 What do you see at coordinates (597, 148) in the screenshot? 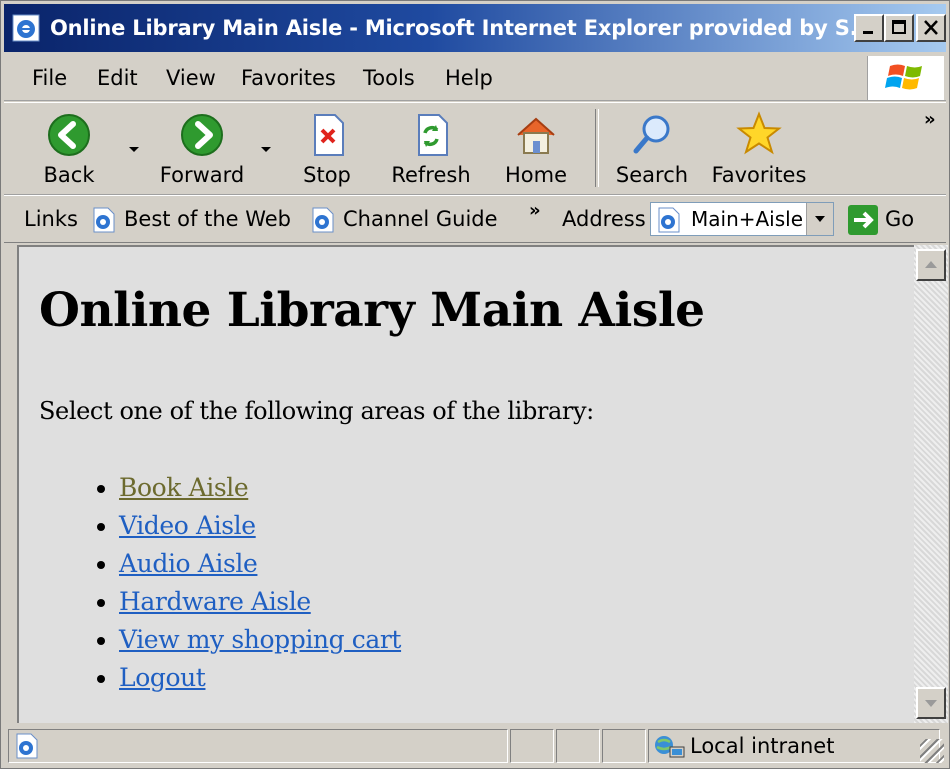
I see `toolbar-separator` at bounding box center [597, 148].